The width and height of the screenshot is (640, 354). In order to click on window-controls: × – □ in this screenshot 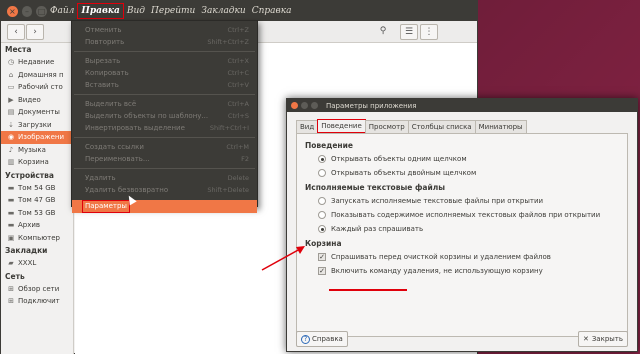, I will do `click(27, 11)`.